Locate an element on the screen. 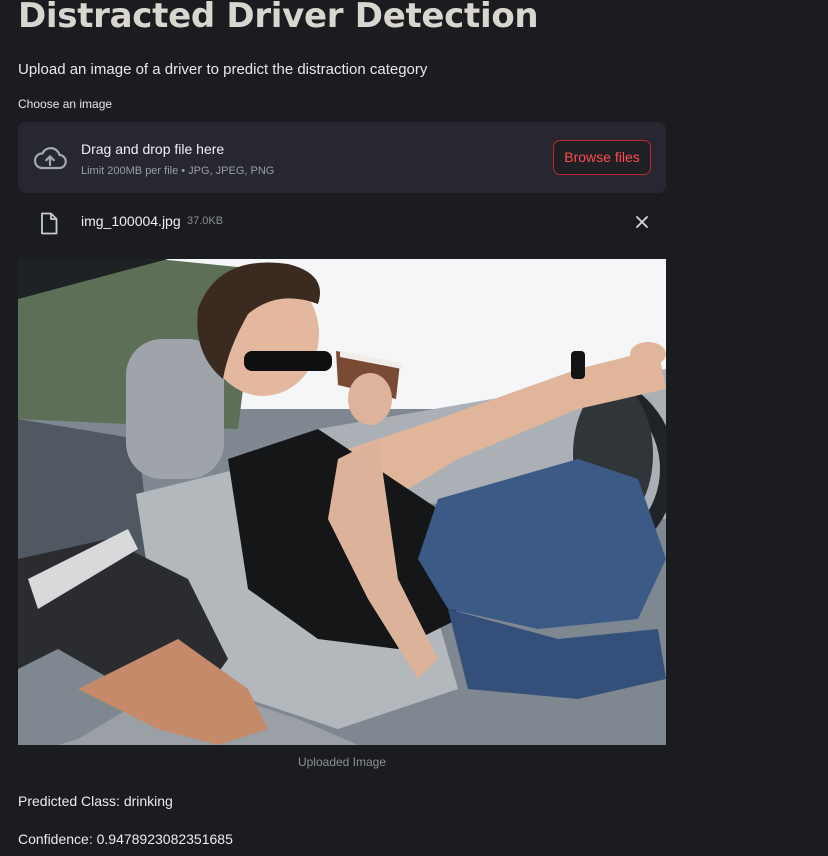 This screenshot has height=856, width=828. uploaded-file-row: img_100004.jpg 37.0KB is located at coordinates (342, 221).